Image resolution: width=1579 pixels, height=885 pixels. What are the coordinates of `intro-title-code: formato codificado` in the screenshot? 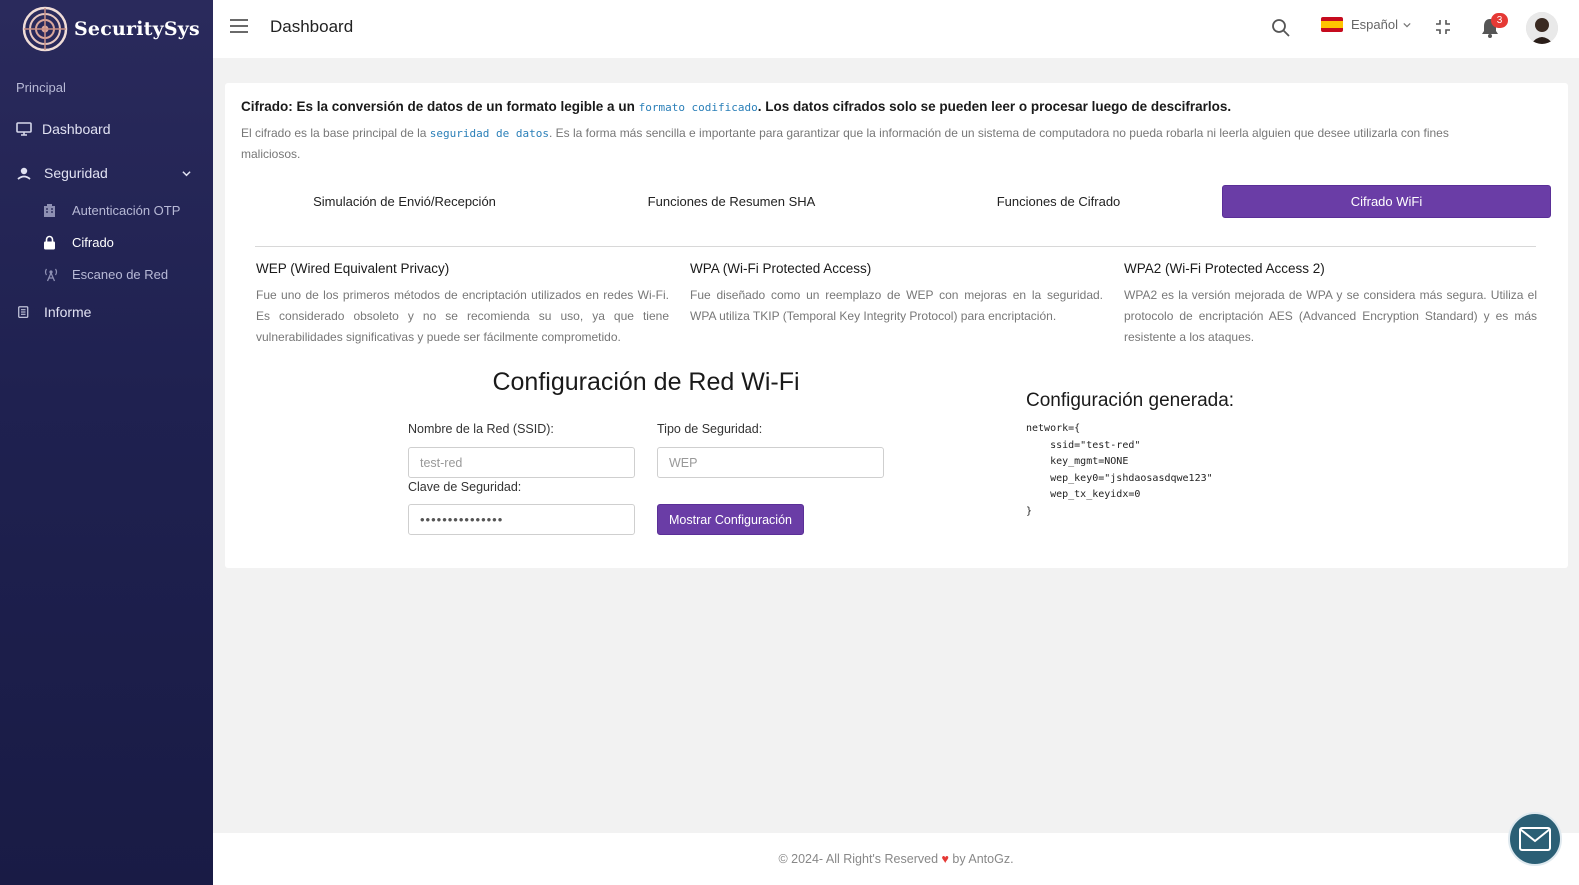 It's located at (698, 107).